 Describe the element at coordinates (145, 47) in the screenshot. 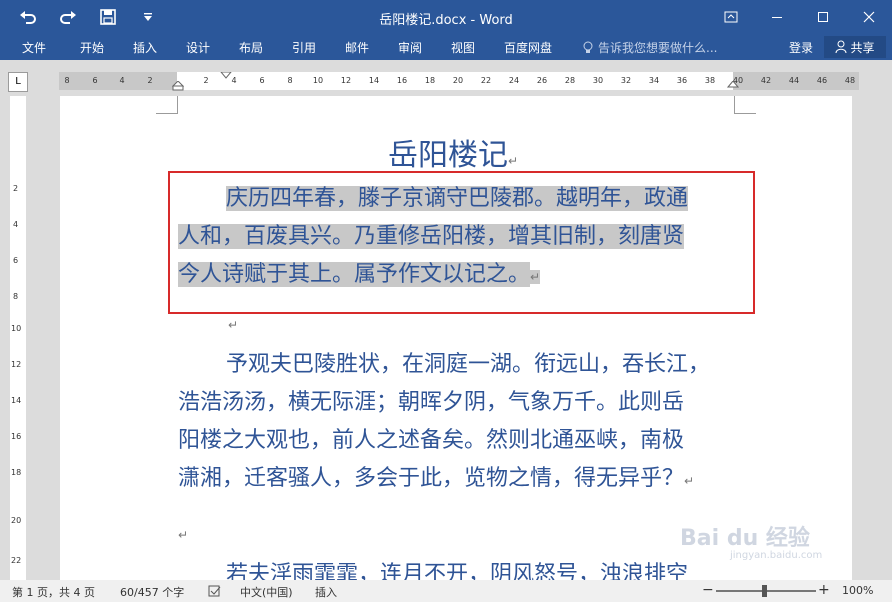

I see `tab-insert: 插入` at that location.